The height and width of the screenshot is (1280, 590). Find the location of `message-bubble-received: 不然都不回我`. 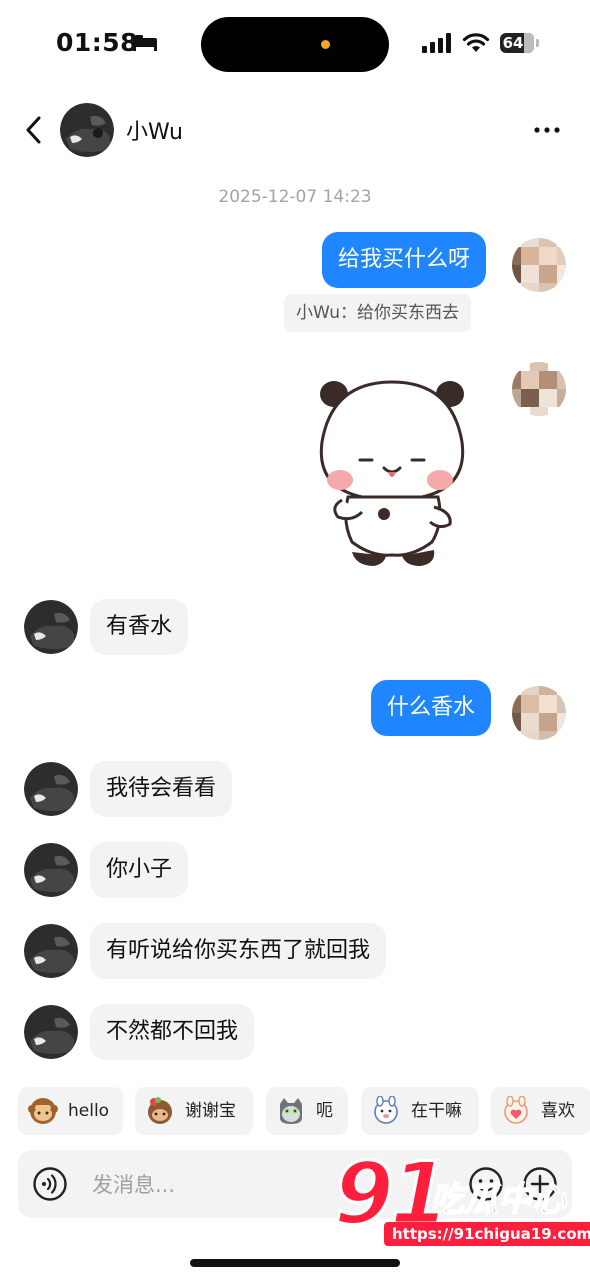

message-bubble-received: 不然都不回我 is located at coordinates (172, 1032).